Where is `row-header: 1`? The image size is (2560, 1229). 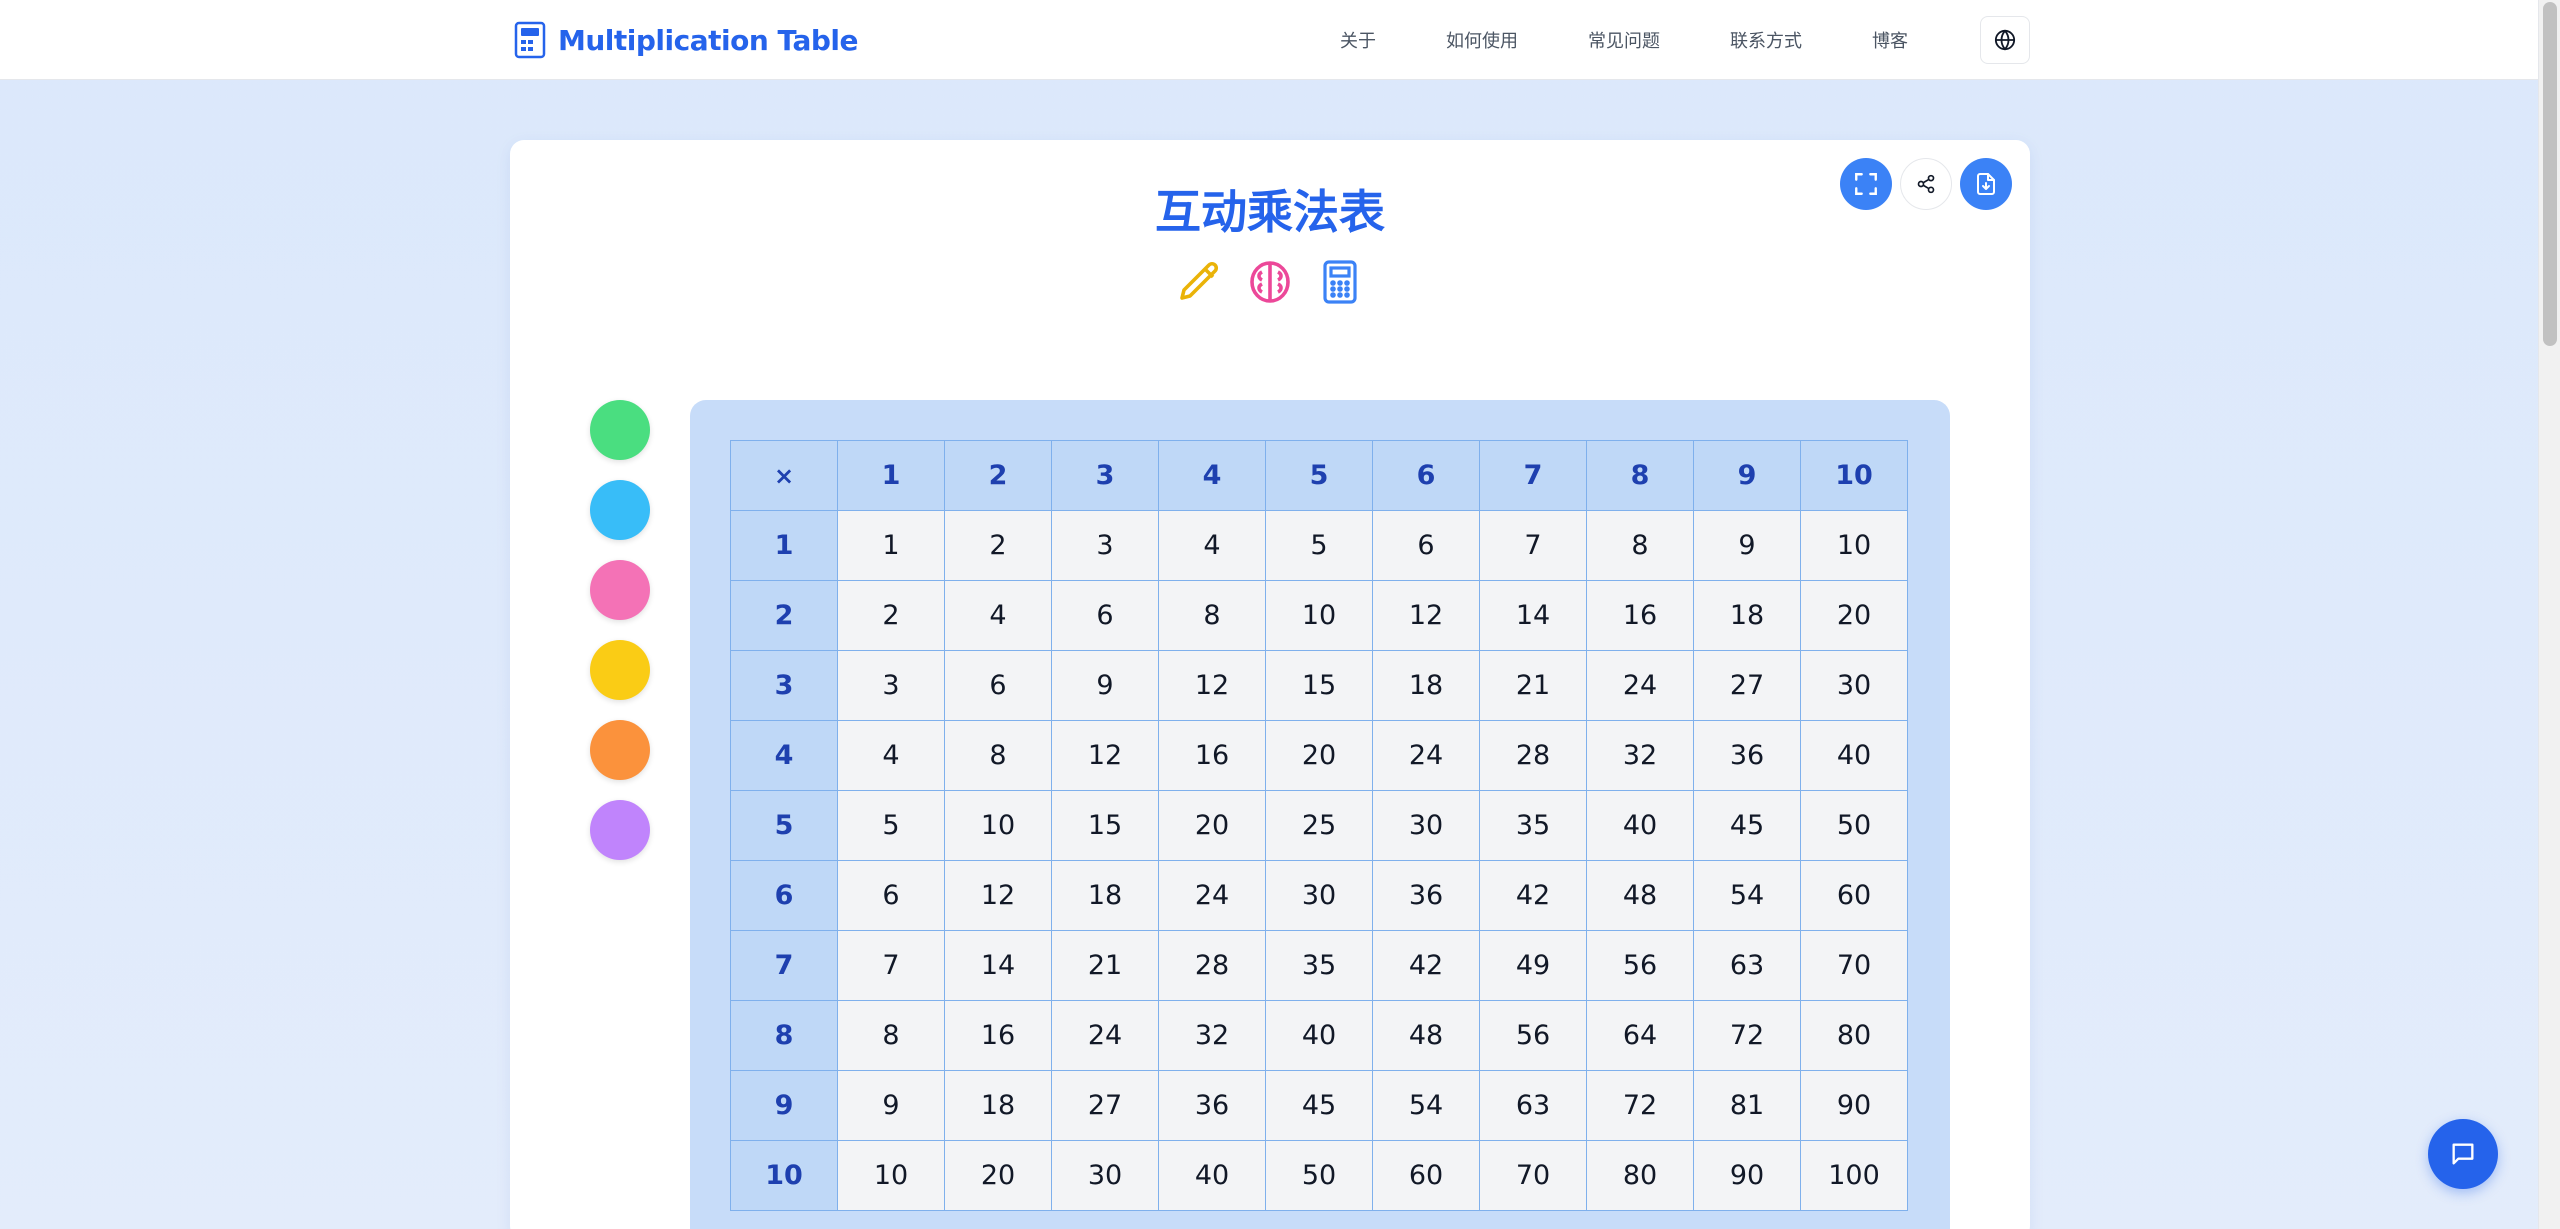
row-header: 1 is located at coordinates (784, 545).